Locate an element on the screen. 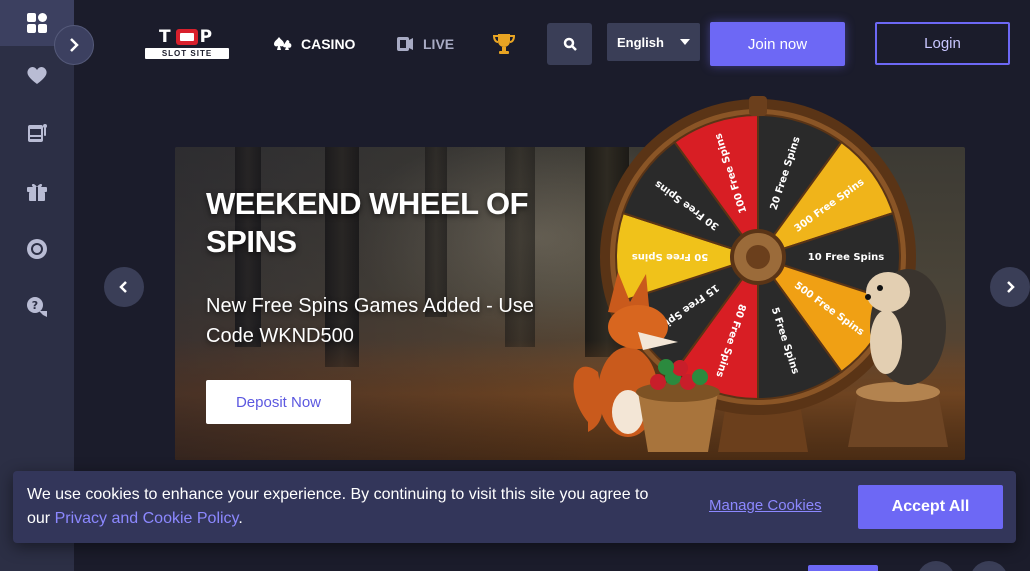  sidebar-item-promotions is located at coordinates (37, 191).